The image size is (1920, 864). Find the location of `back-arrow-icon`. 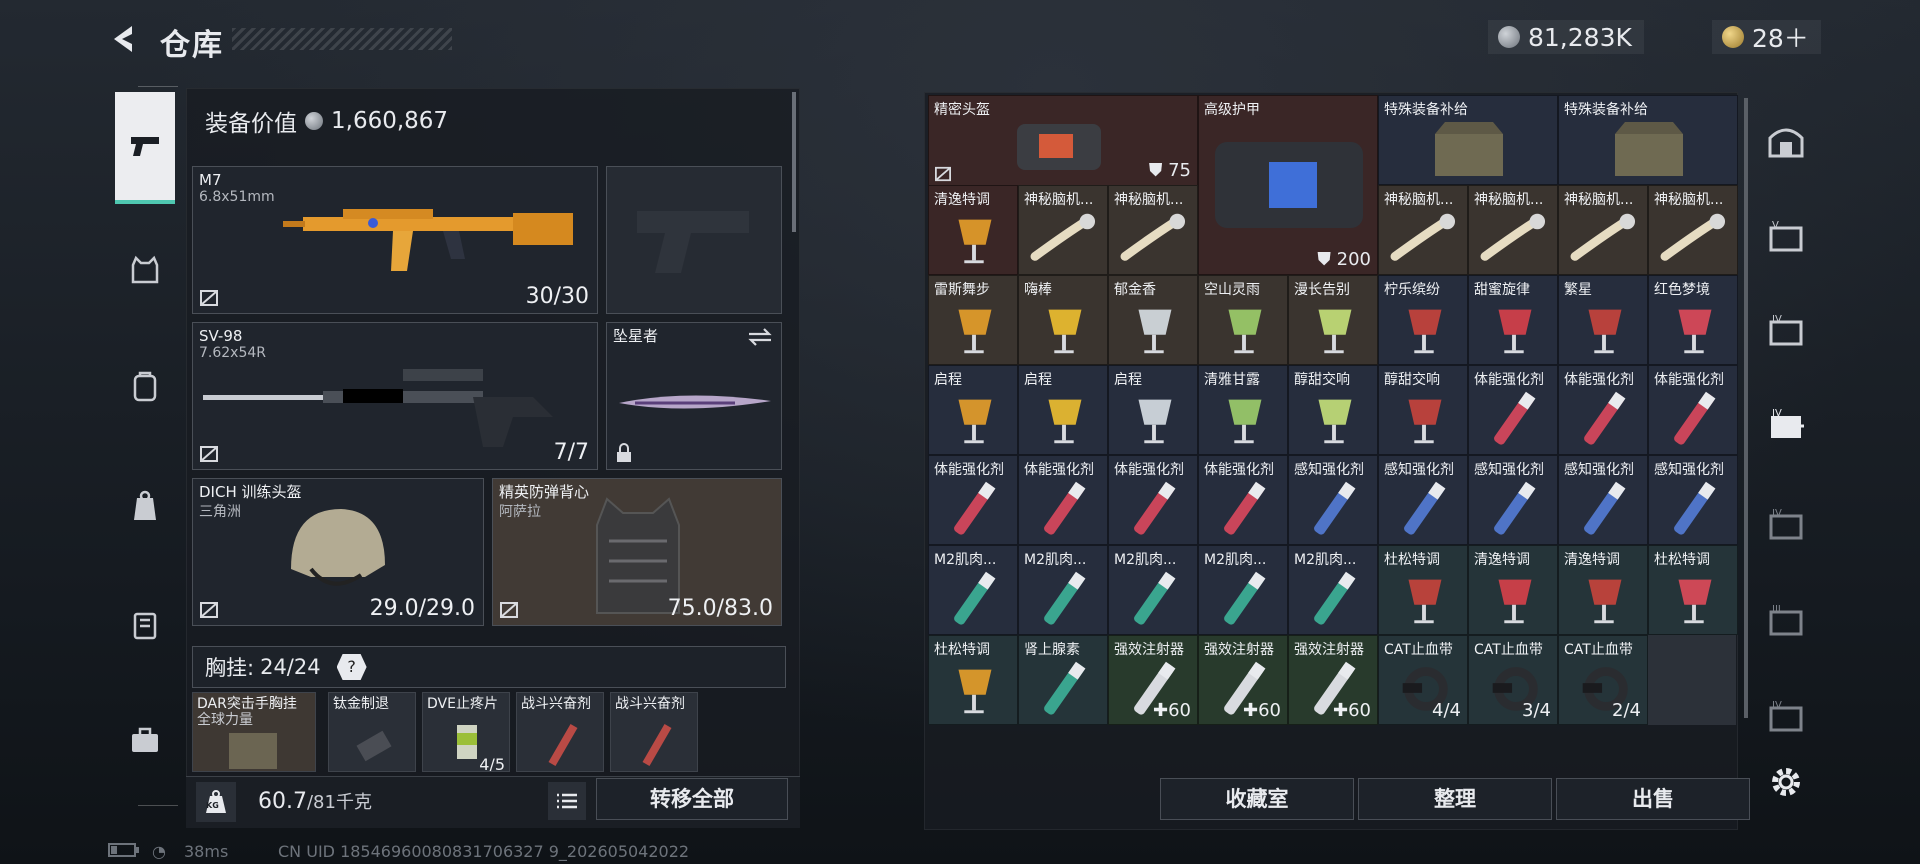

back-arrow-icon is located at coordinates (123, 39).